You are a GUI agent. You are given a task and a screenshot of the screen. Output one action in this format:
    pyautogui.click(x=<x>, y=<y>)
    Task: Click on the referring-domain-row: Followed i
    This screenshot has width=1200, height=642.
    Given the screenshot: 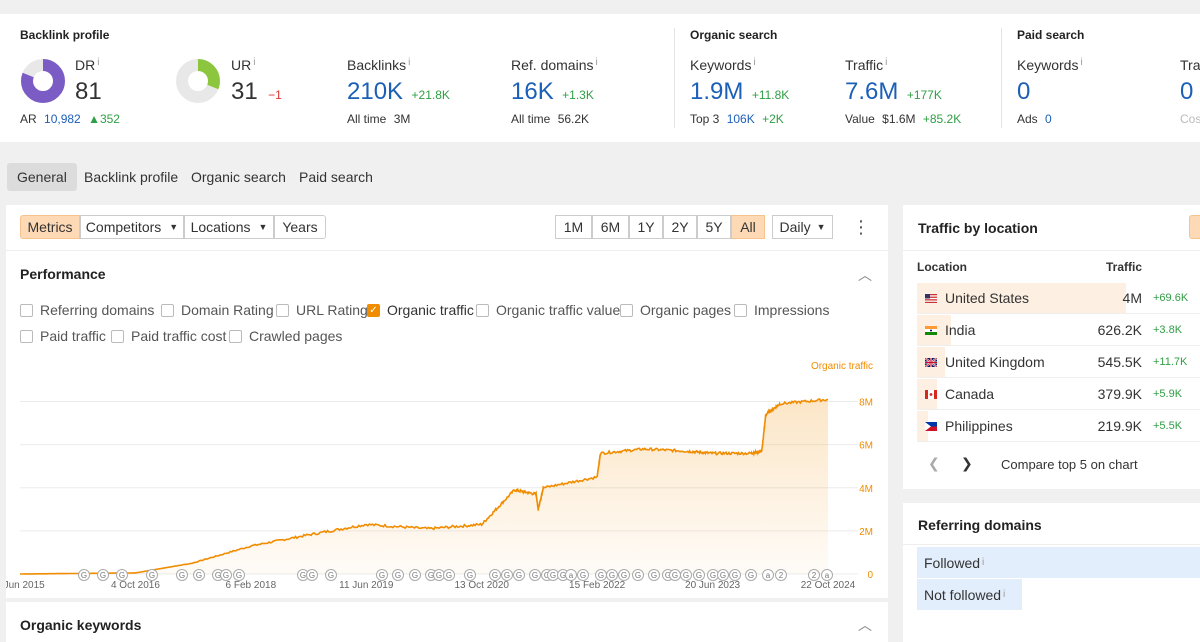 What is the action you would take?
    pyautogui.click(x=1058, y=562)
    